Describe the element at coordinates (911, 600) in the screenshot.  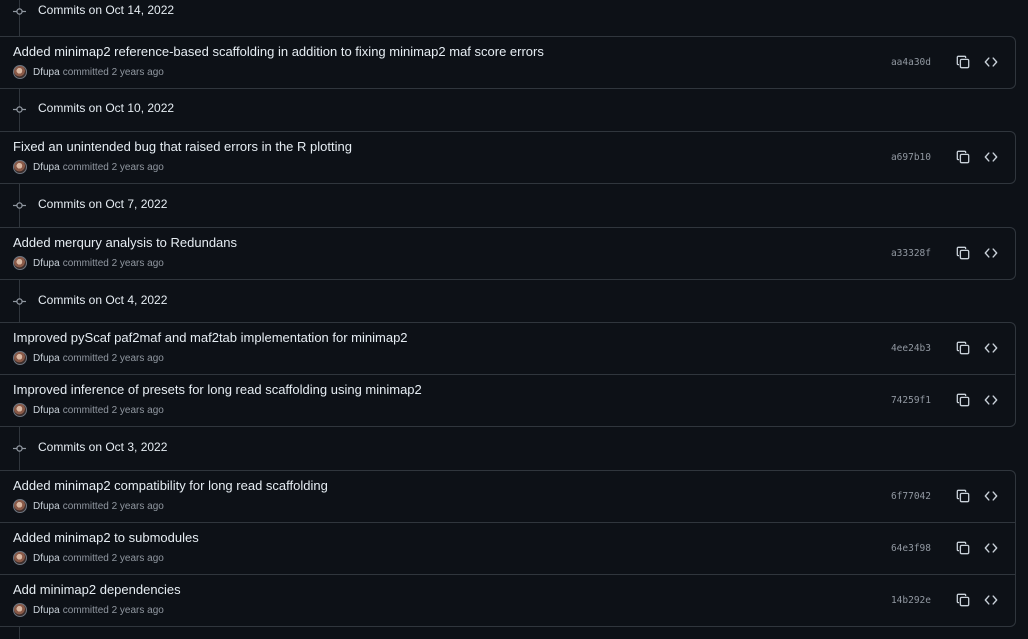
I see `commit-sha-link: 14b292e` at that location.